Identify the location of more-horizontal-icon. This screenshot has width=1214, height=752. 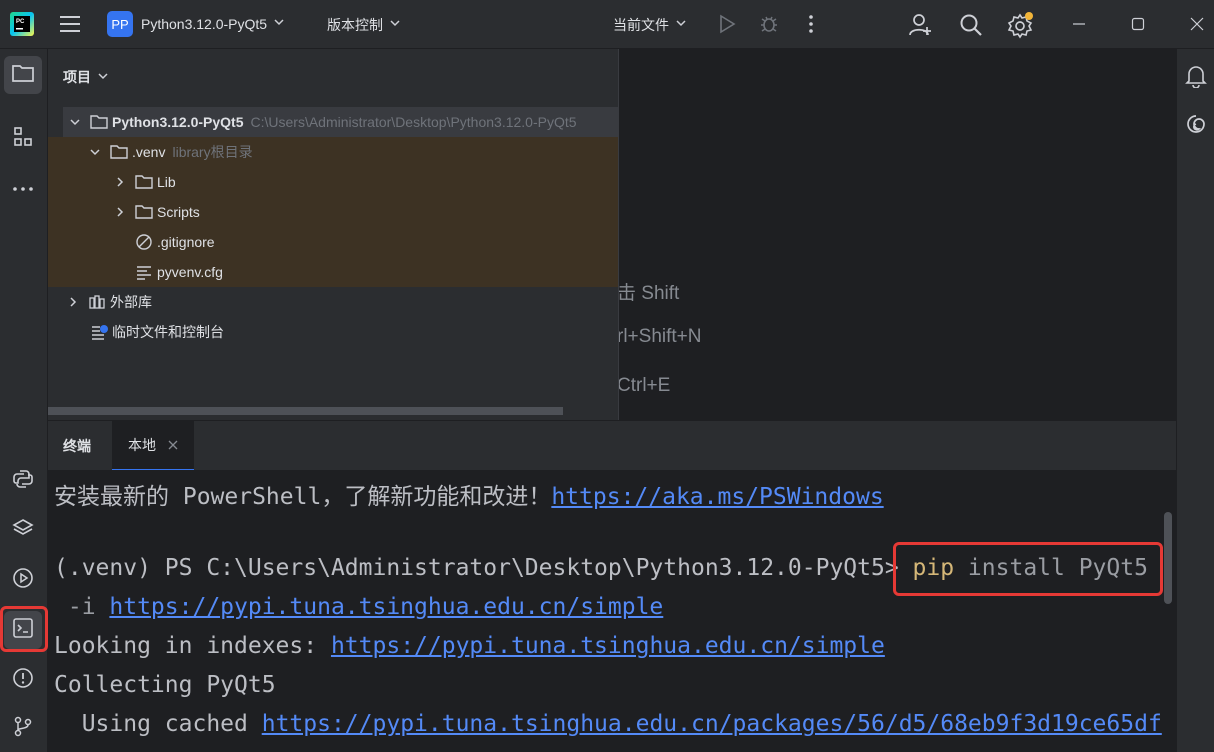
(23, 189).